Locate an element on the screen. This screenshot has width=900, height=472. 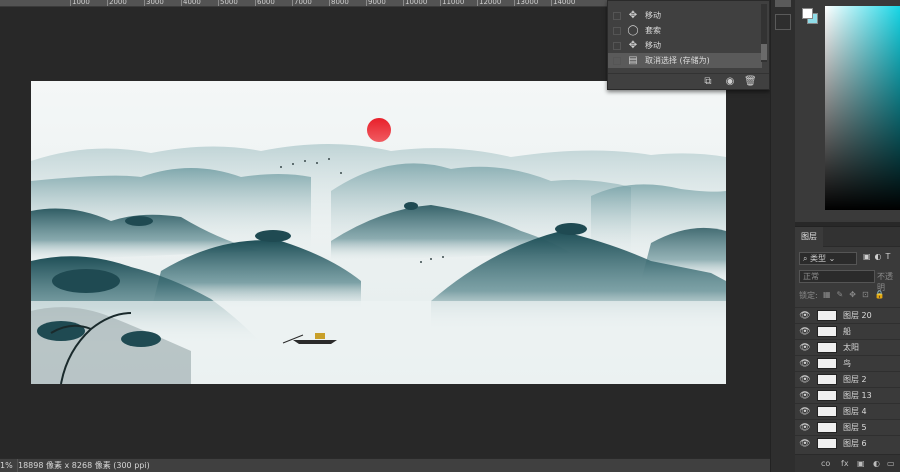
layer-name: 鸟 is located at coordinates (847, 363).